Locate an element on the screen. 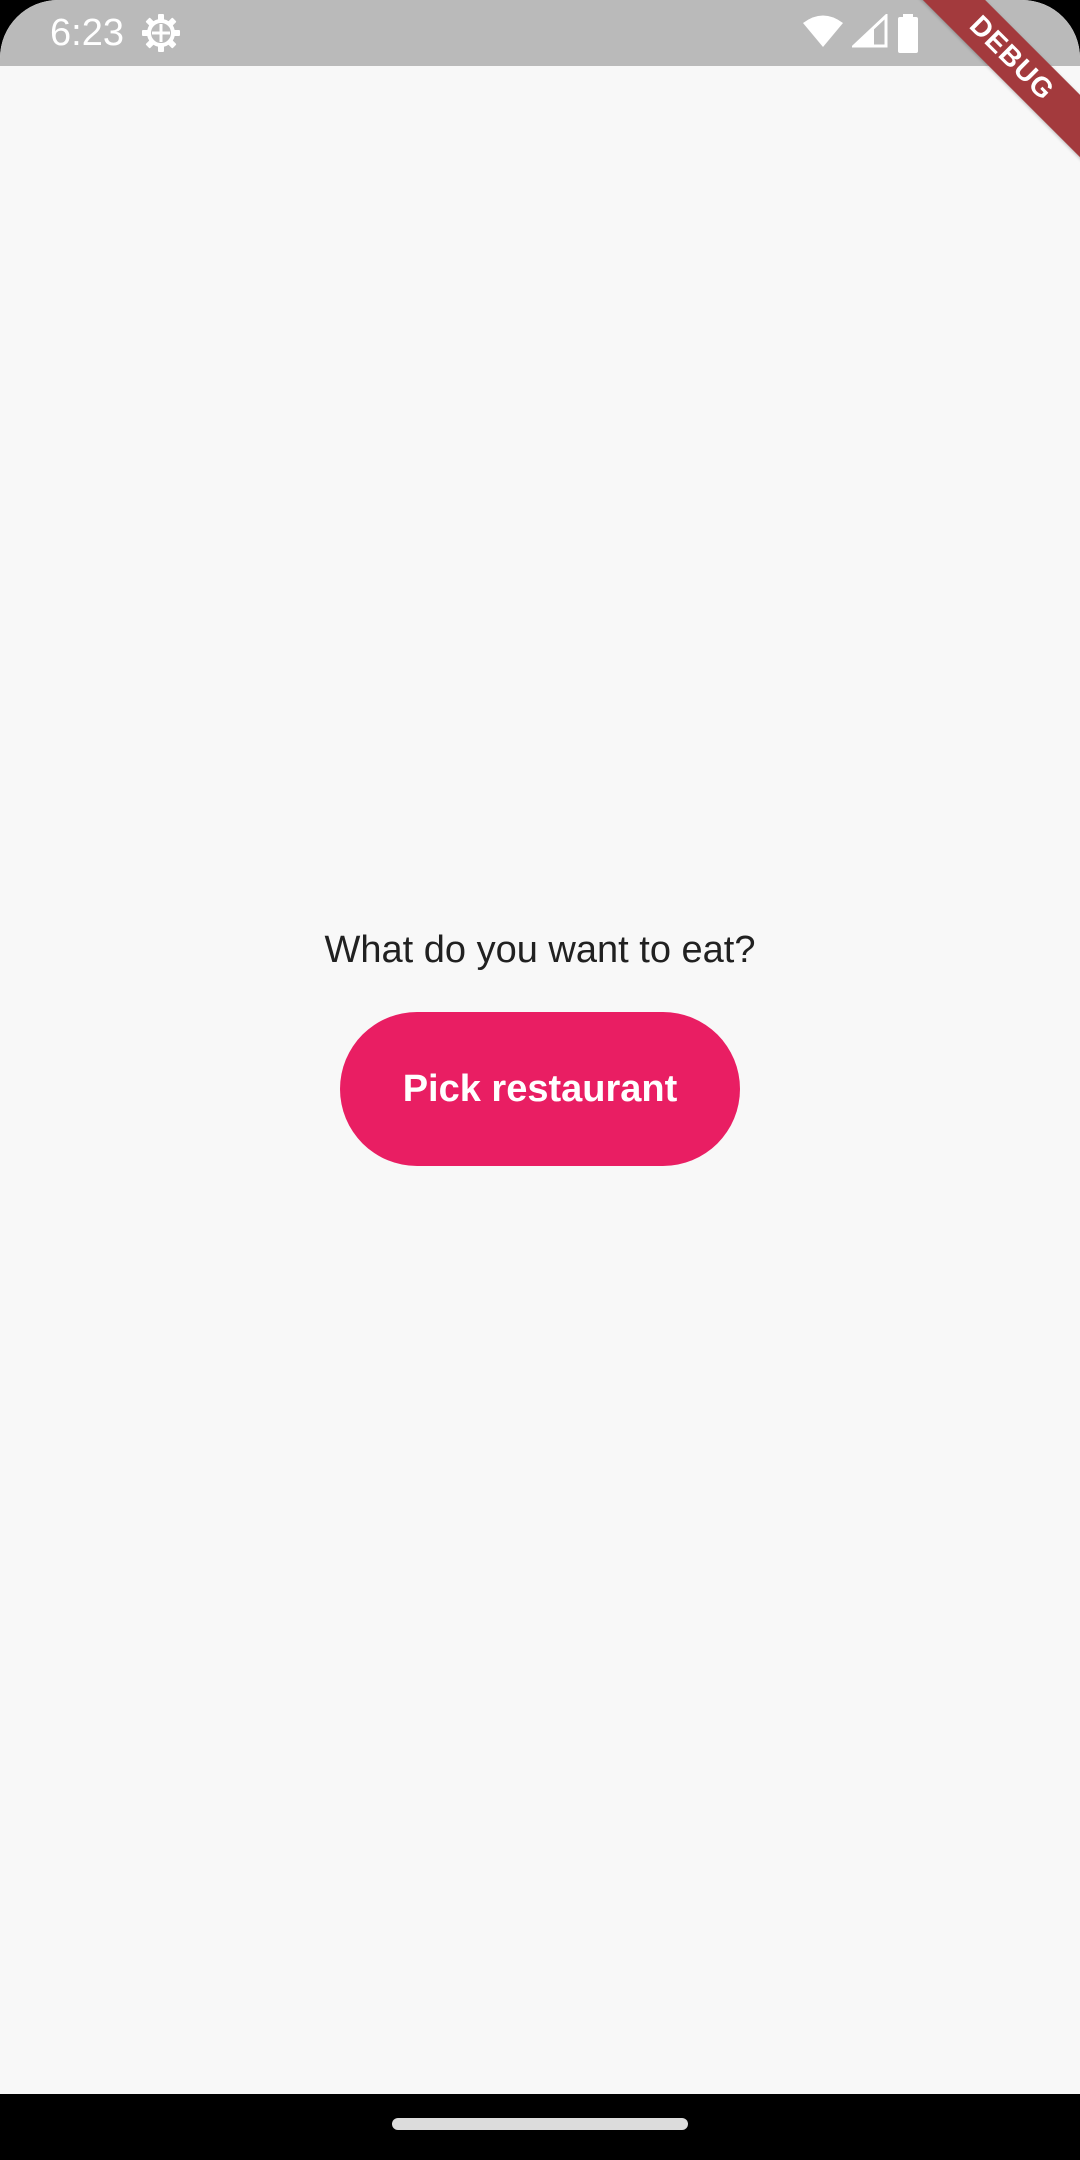  gear-icon is located at coordinates (161, 33).